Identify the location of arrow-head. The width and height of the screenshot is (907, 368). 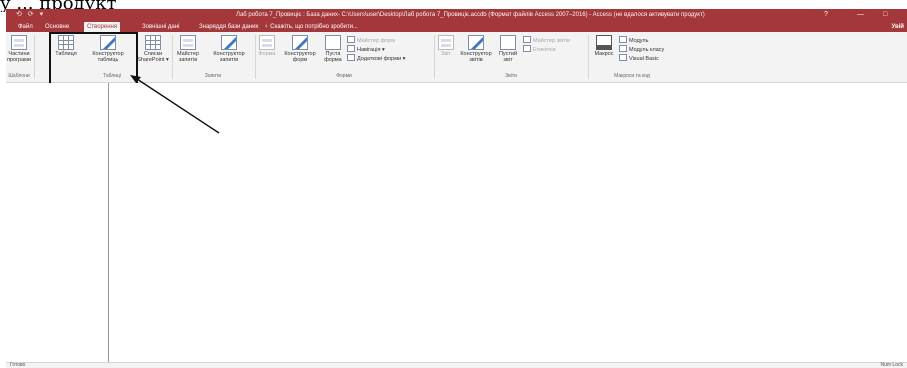
(135, 79).